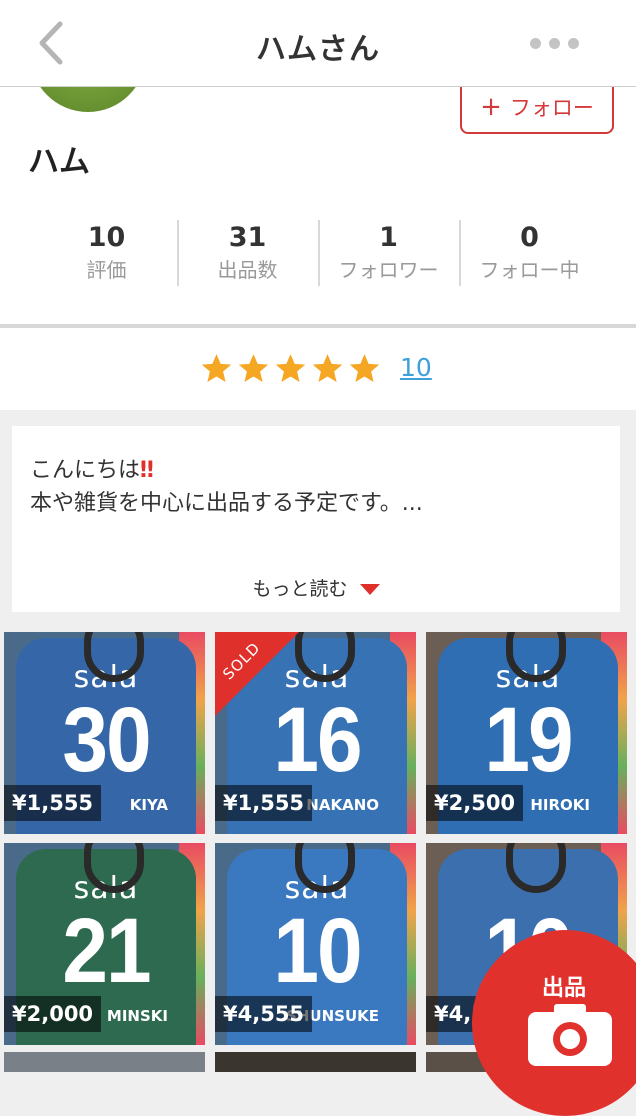  Describe the element at coordinates (551, 108) in the screenshot. I see `follow-label: フォロー` at that location.